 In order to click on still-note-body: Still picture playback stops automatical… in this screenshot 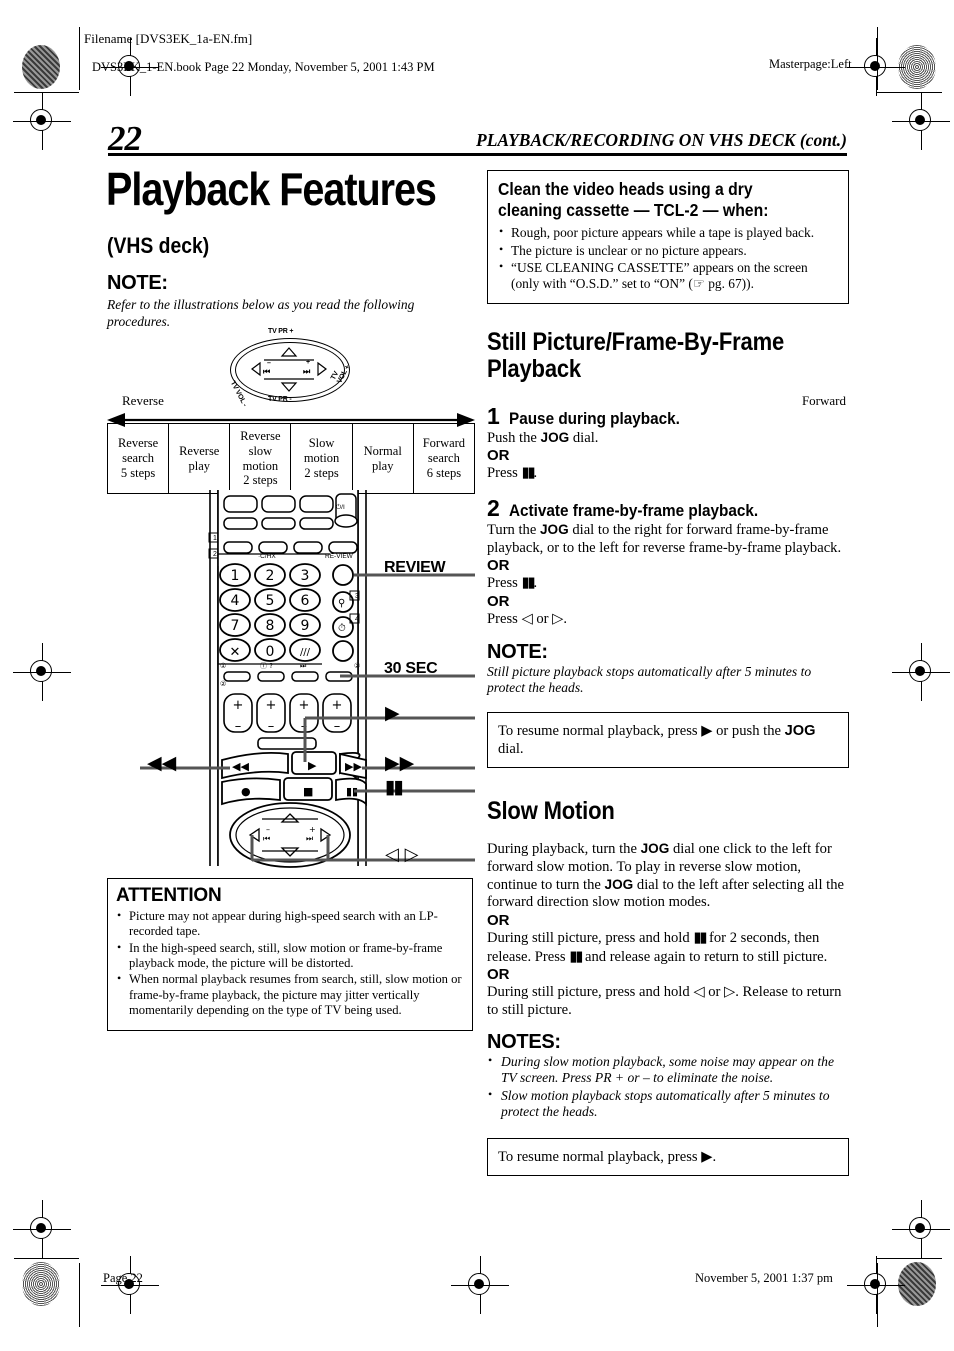, I will do `click(649, 679)`.